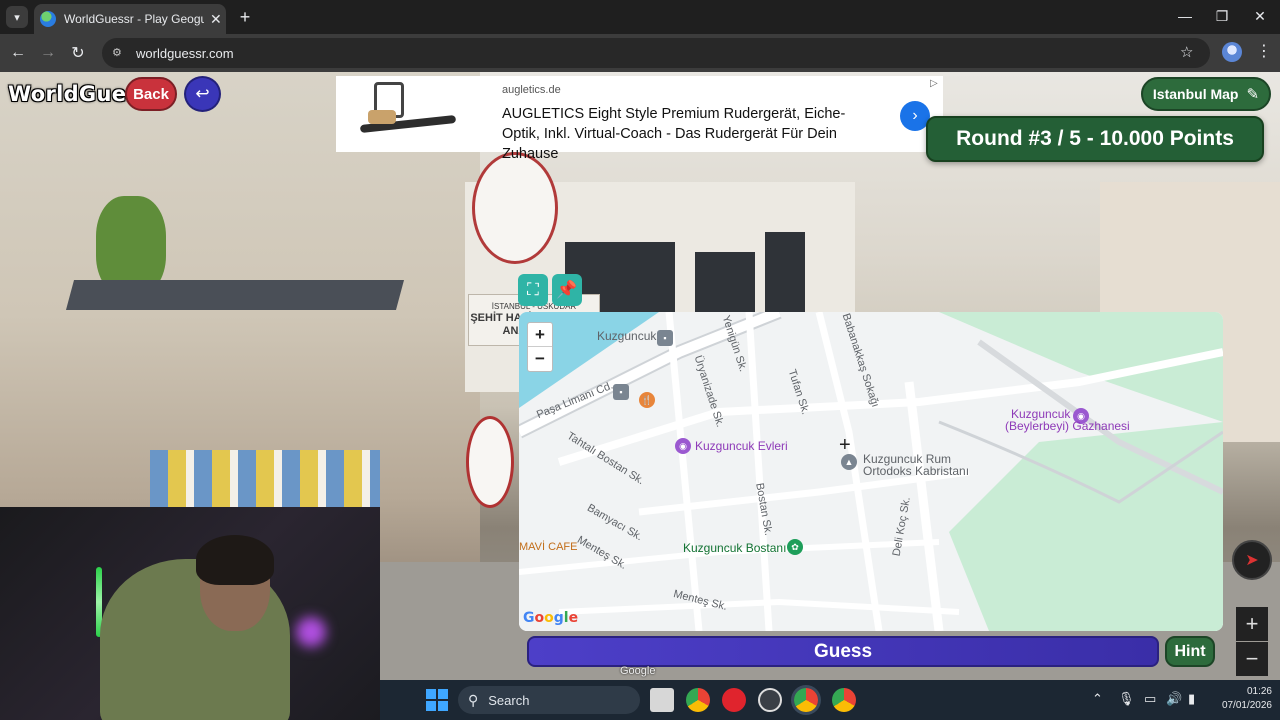 Image resolution: width=1280 pixels, height=720 pixels. Describe the element at coordinates (656, 53) in the screenshot. I see `address-bar: ⚙ worldguessr.com` at that location.